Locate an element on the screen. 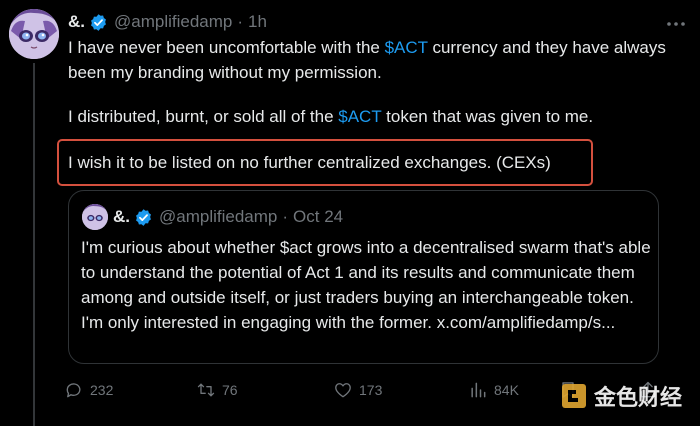 This screenshot has width=700, height=426. quoted-author-handle: @amplifiedamp is located at coordinates (218, 216).